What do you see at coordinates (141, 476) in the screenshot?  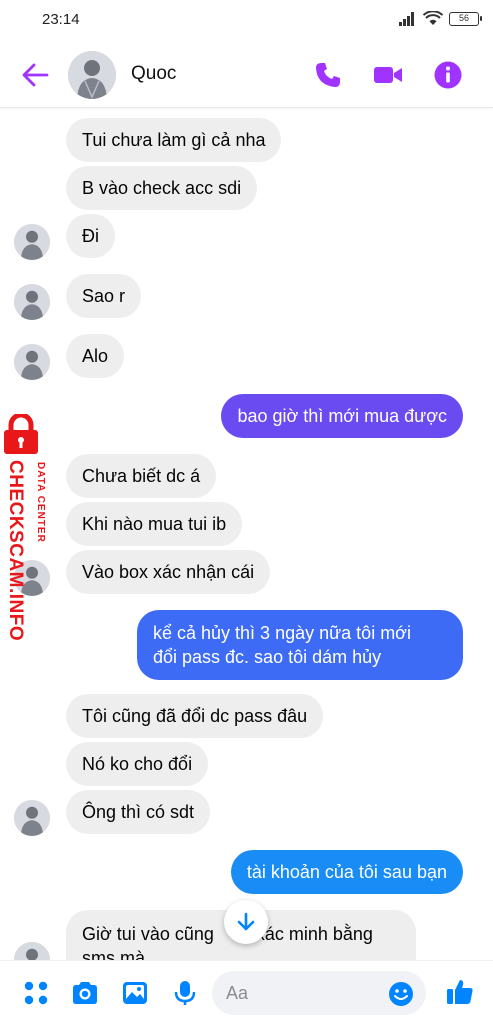 I see `message-incoming: Chưa biết dc á` at bounding box center [141, 476].